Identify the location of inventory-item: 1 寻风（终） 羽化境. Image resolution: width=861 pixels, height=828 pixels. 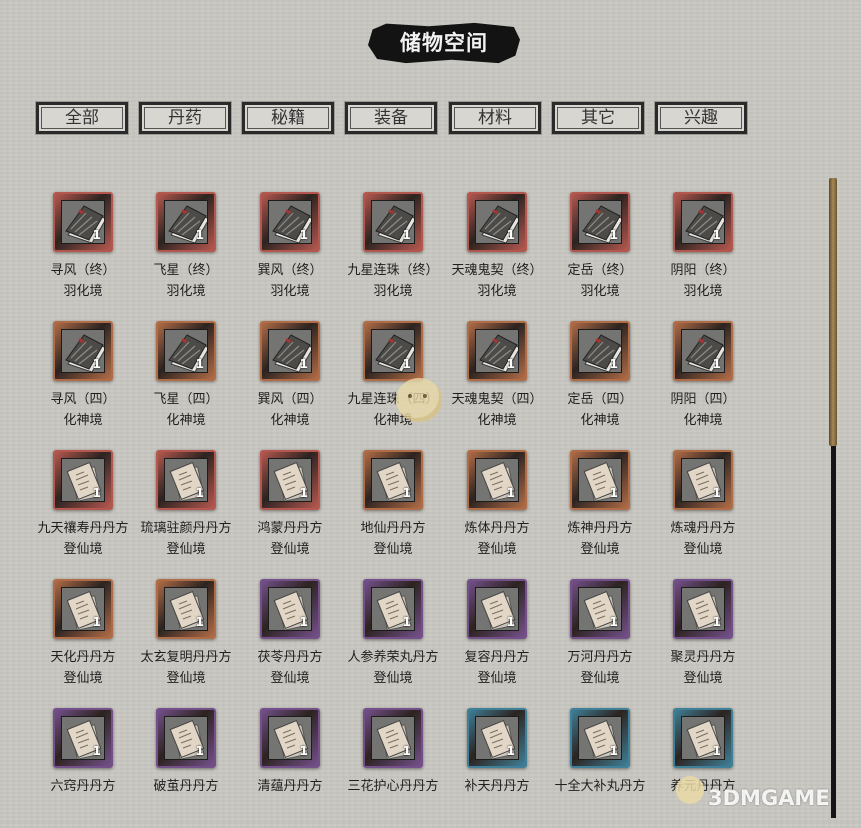
(83, 252).